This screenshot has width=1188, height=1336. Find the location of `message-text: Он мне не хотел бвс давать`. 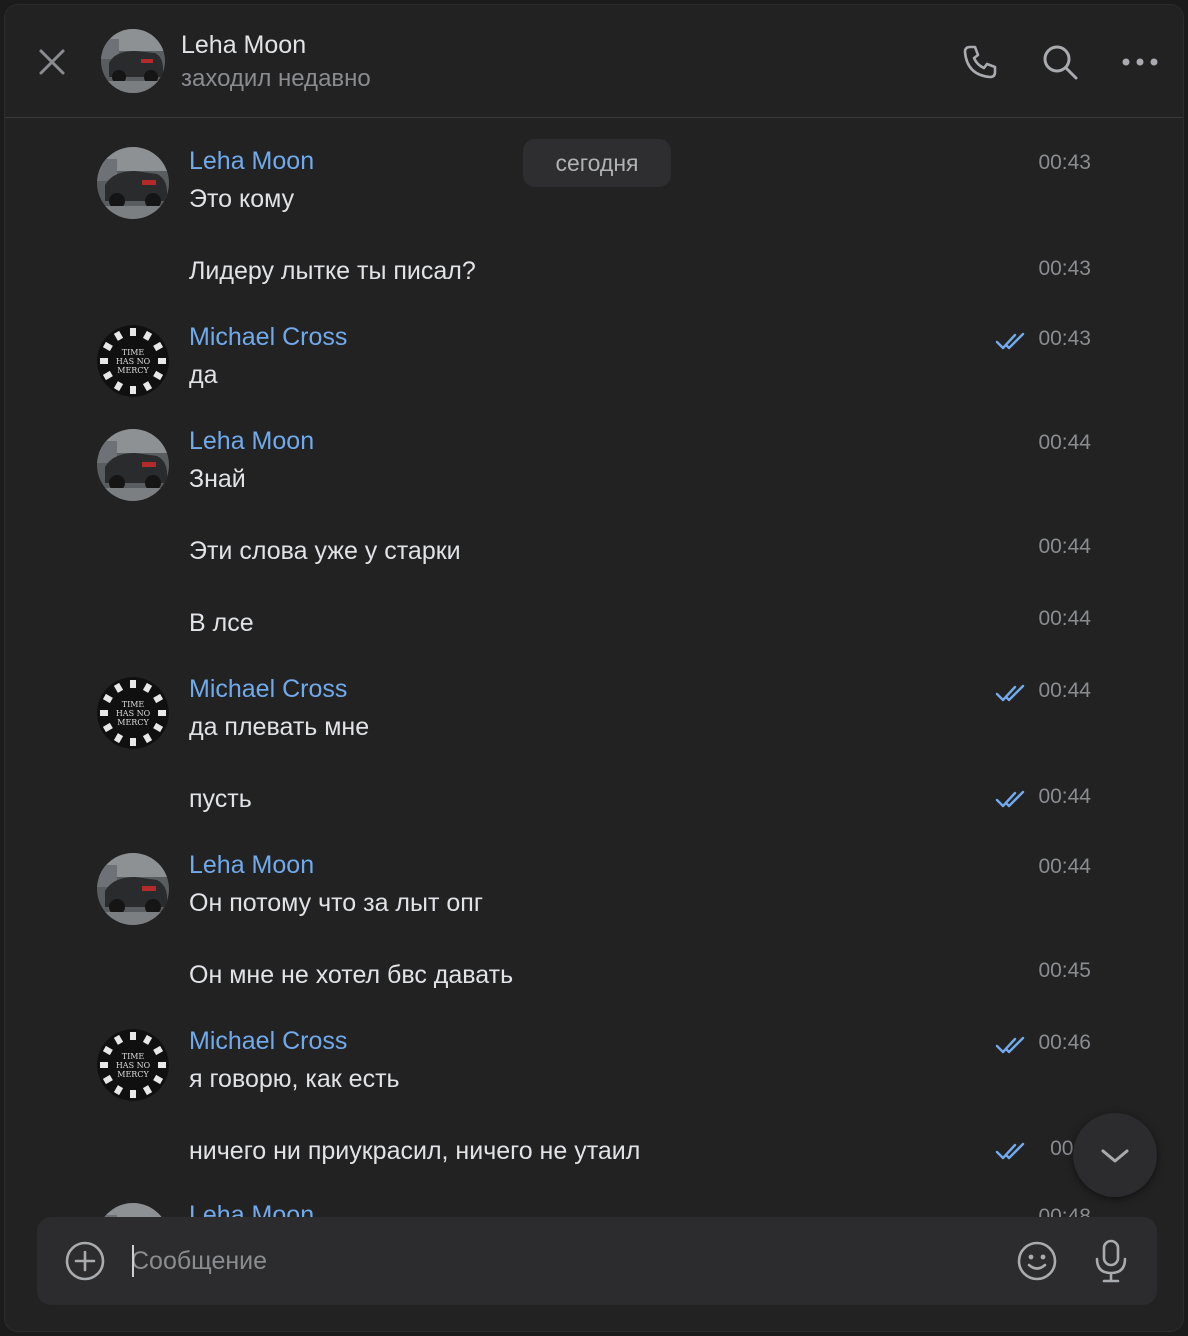

message-text: Он мне не хотел бвс давать is located at coordinates (351, 975).